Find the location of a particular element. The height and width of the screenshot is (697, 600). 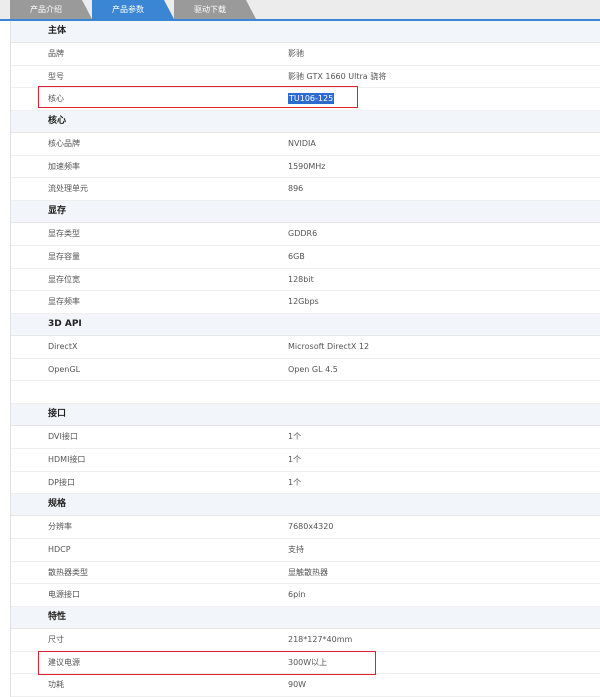

spec-value: NVIDIA is located at coordinates (302, 144).